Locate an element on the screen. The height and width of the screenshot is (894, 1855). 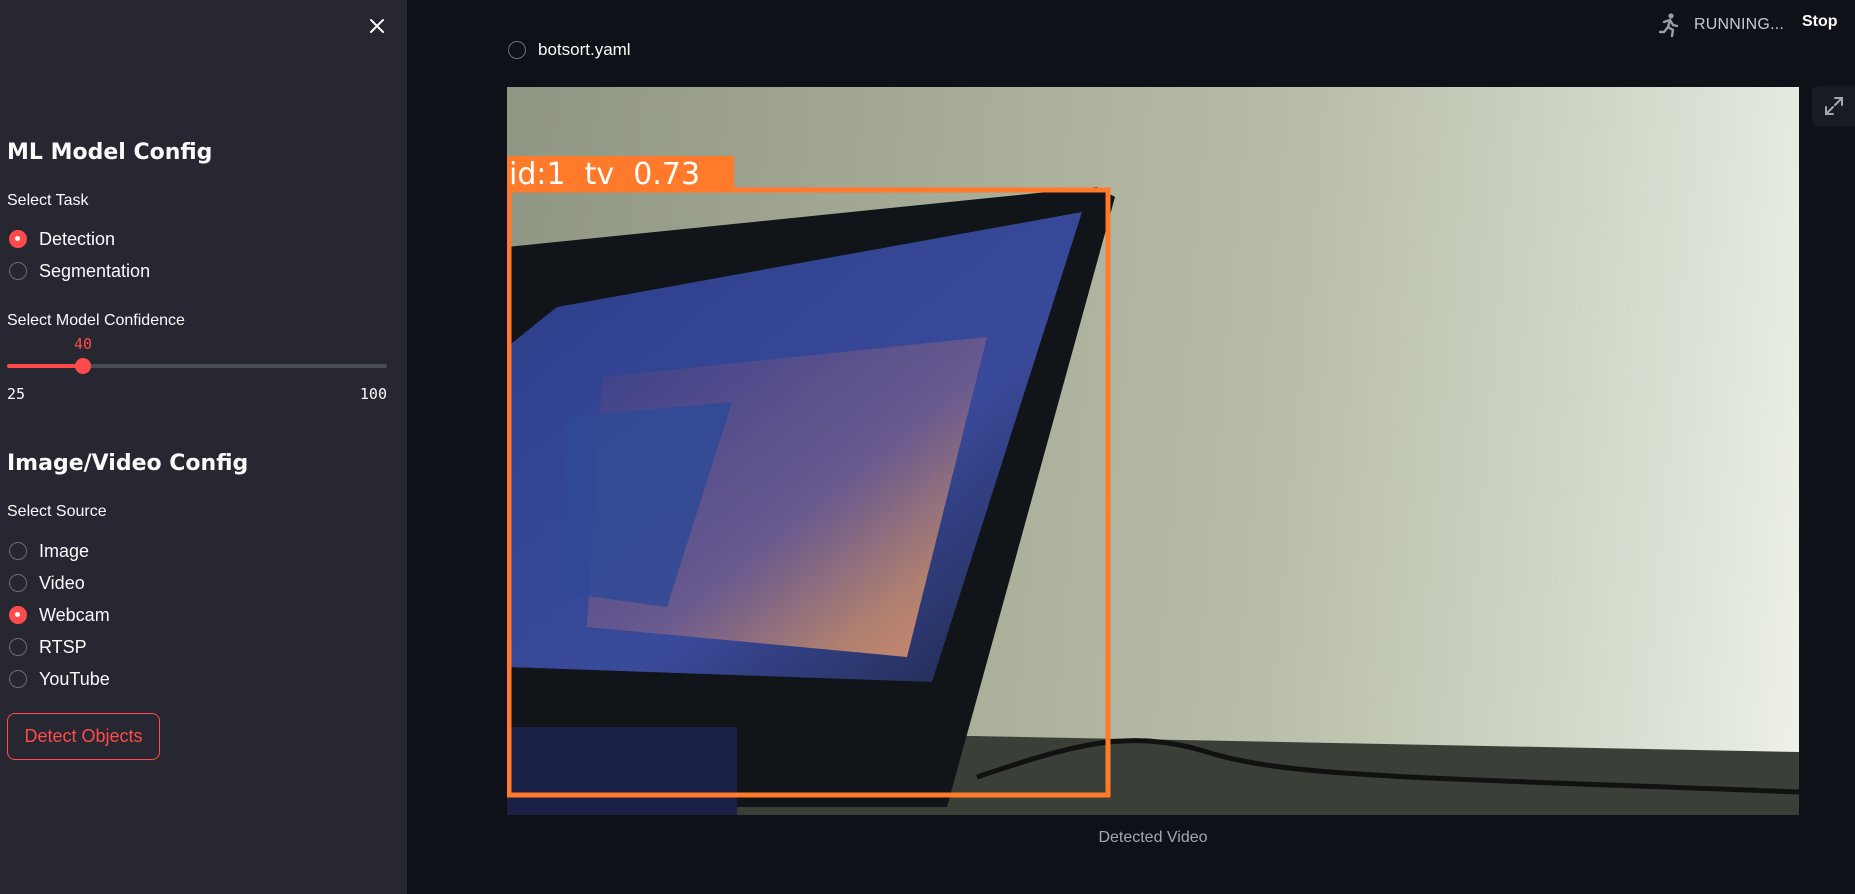
fullscreen-icon is located at coordinates (1833, 106).